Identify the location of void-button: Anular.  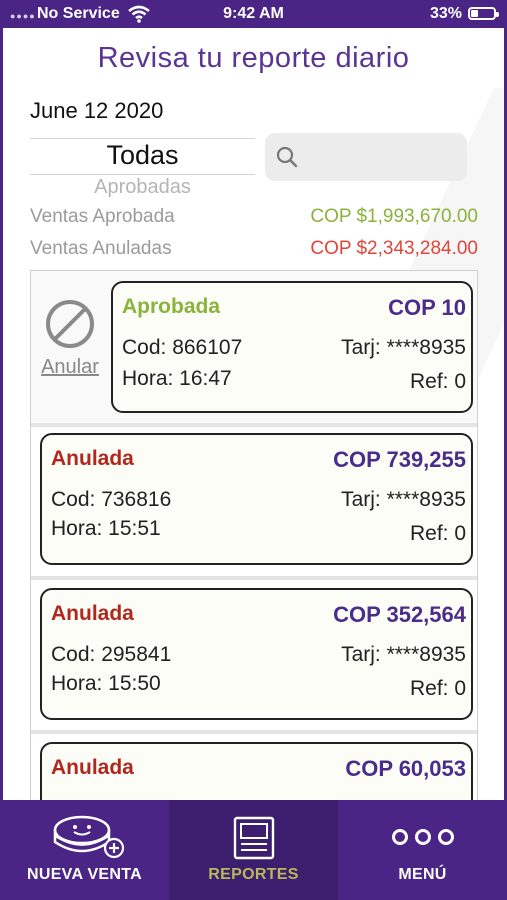
(70, 339).